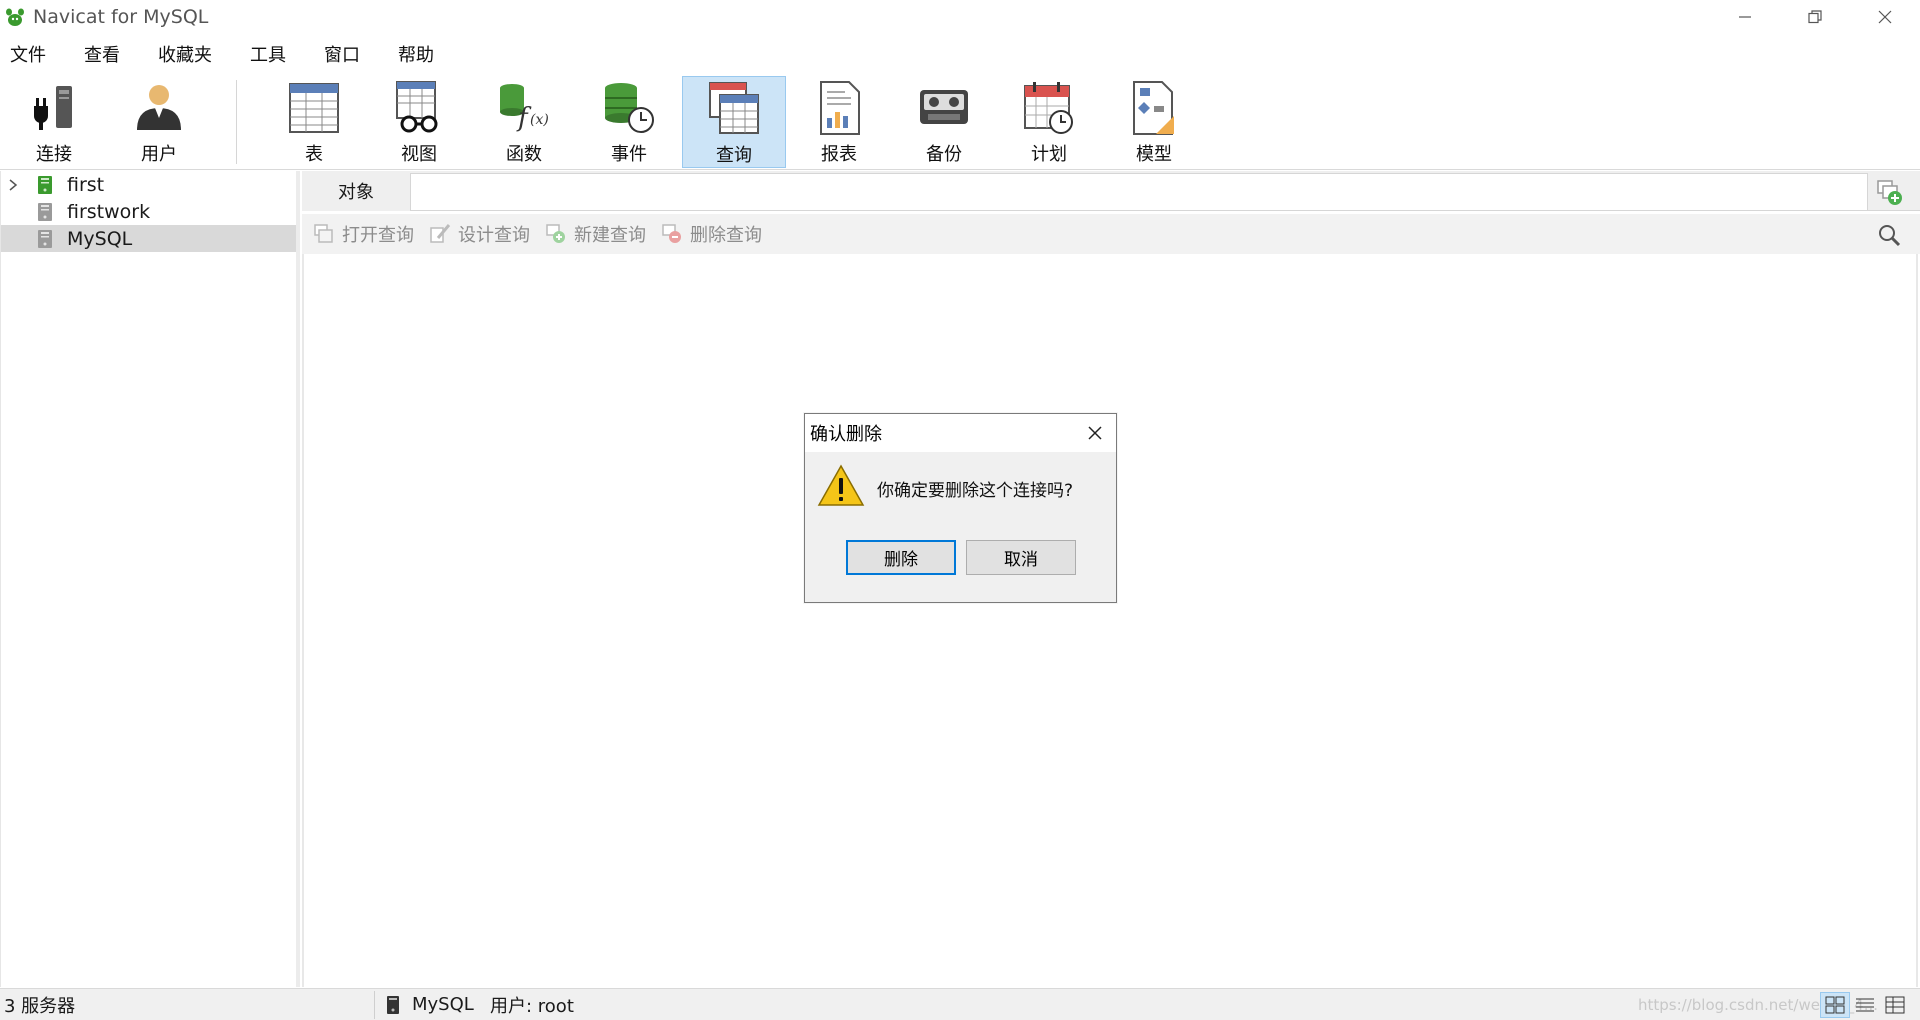 The image size is (1920, 1020). I want to click on menu-help: 帮助, so click(411, 54).